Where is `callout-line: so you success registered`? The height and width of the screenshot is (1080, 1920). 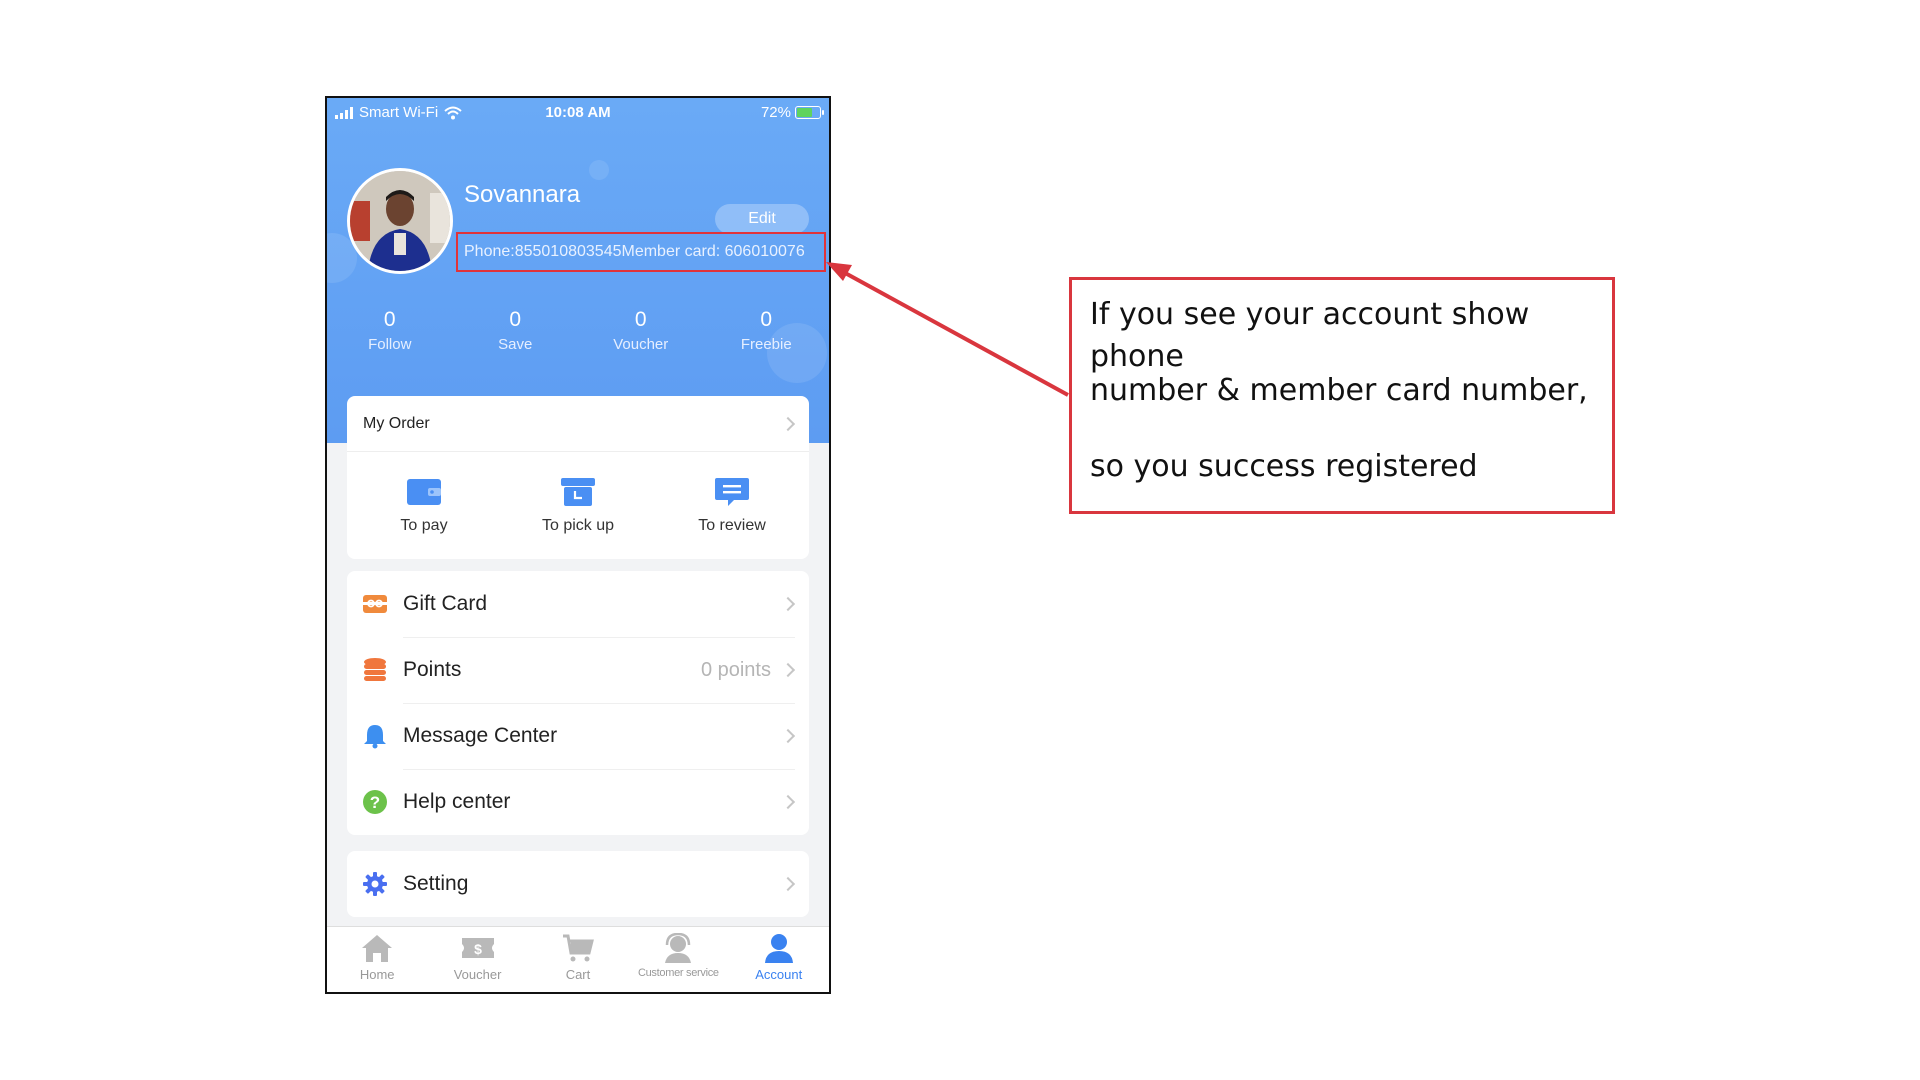
callout-line: so you success registered is located at coordinates (1284, 466).